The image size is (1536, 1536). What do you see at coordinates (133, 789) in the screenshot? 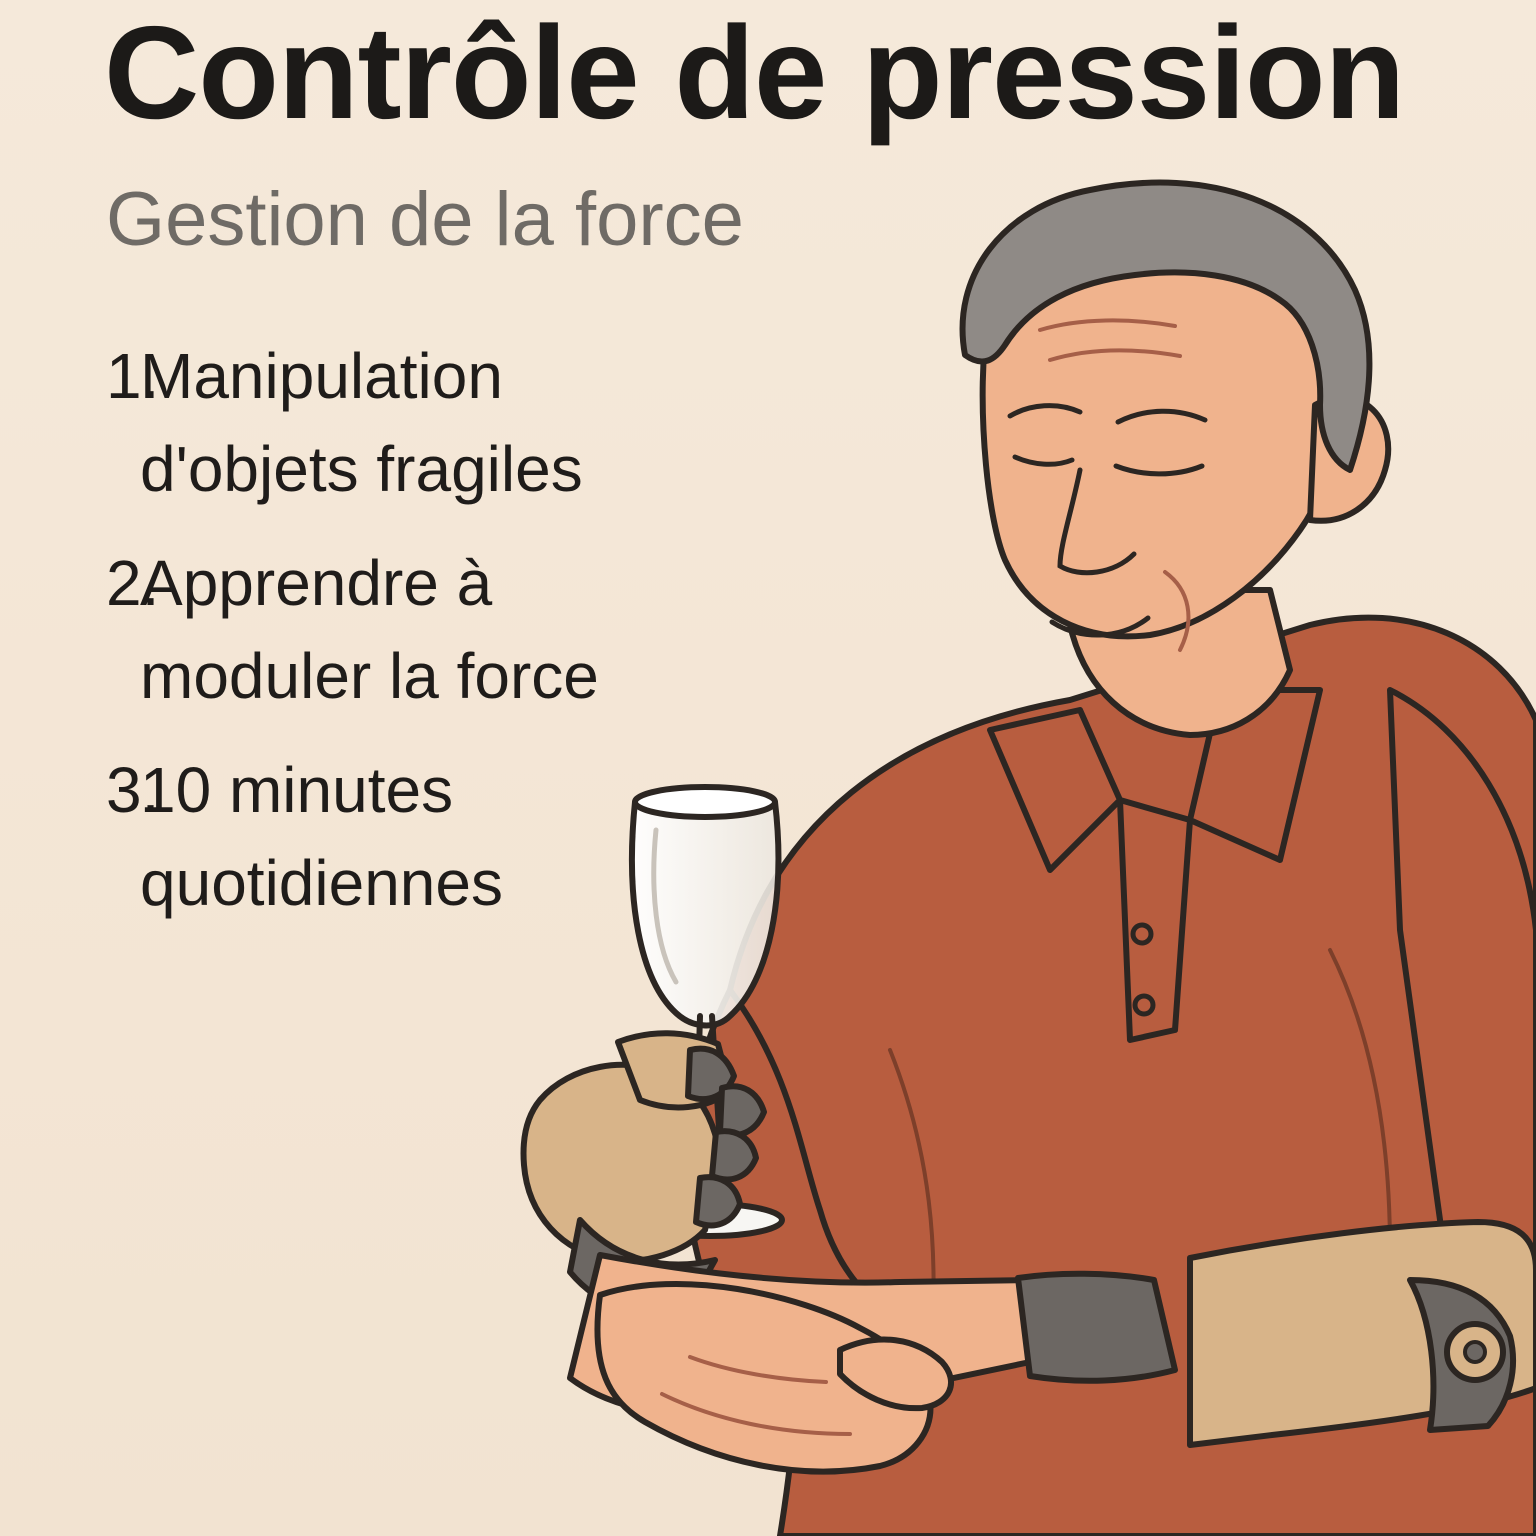
I see `step-number-3: 3.` at bounding box center [133, 789].